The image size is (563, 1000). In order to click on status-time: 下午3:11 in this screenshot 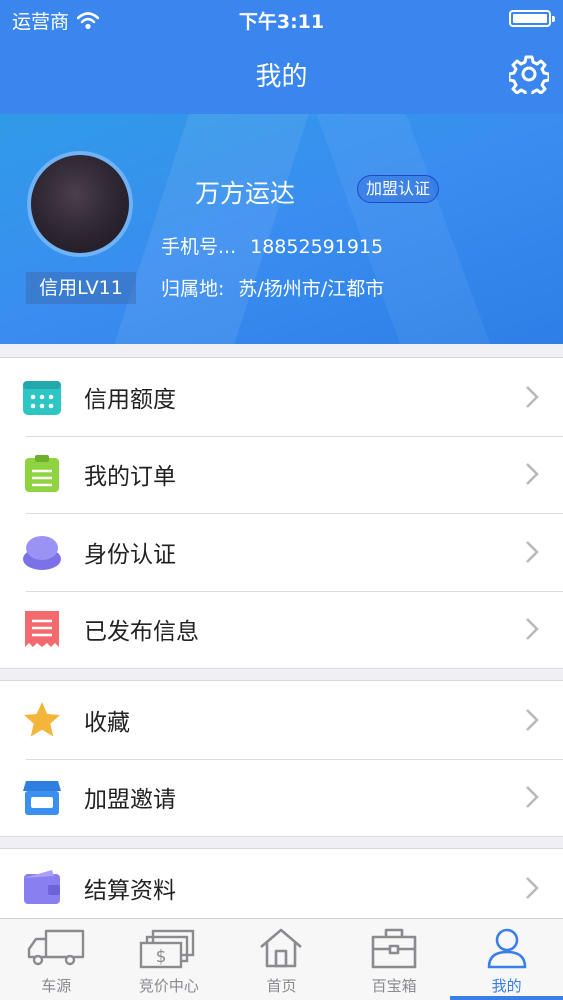, I will do `click(281, 22)`.